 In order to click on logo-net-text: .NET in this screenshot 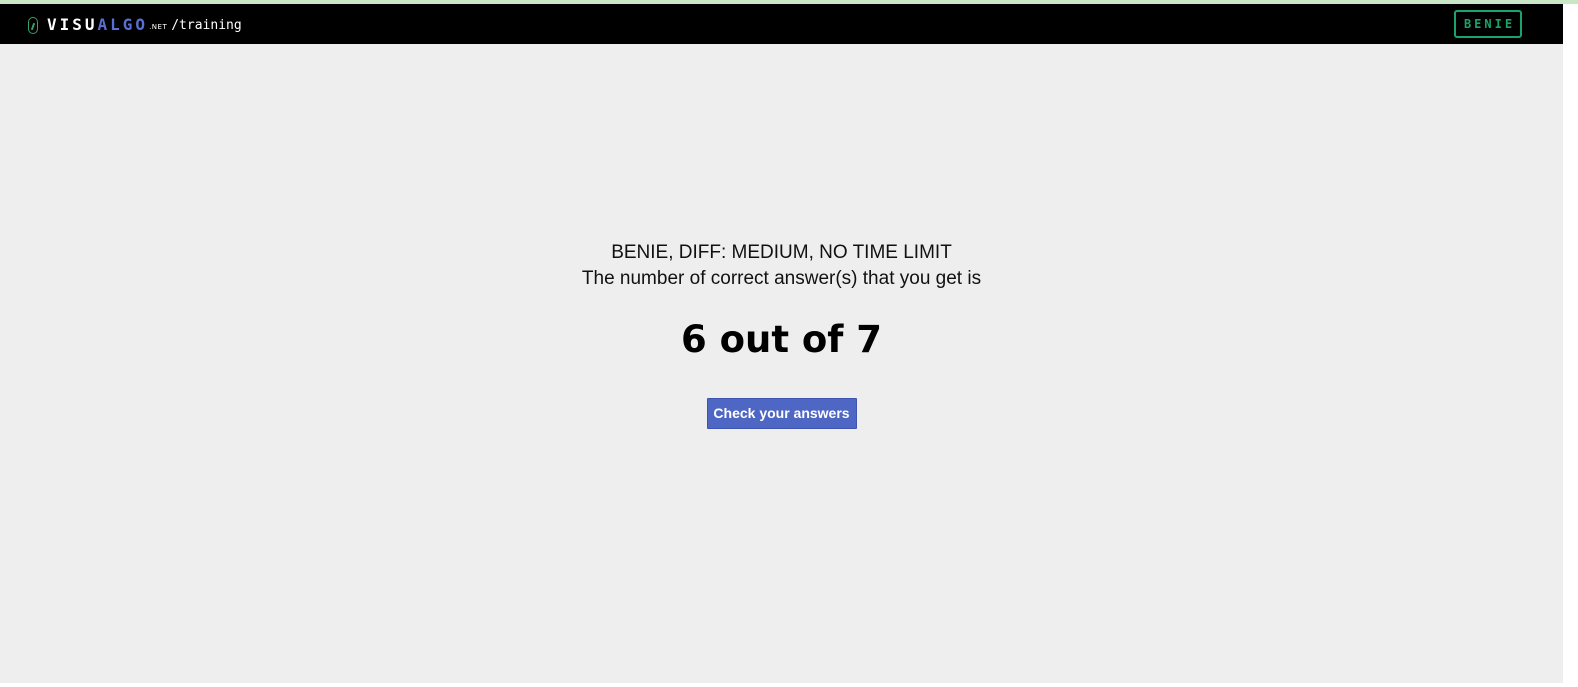, I will do `click(158, 27)`.